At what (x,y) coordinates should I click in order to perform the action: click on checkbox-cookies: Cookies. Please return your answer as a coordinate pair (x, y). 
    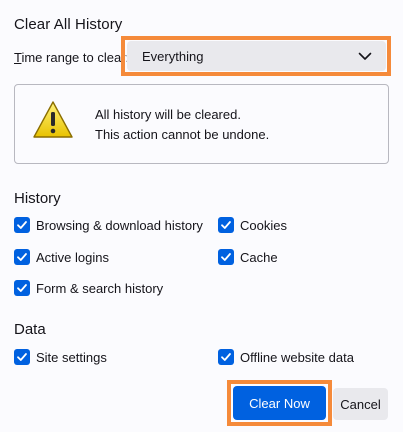
    Looking at the image, I should click on (252, 225).